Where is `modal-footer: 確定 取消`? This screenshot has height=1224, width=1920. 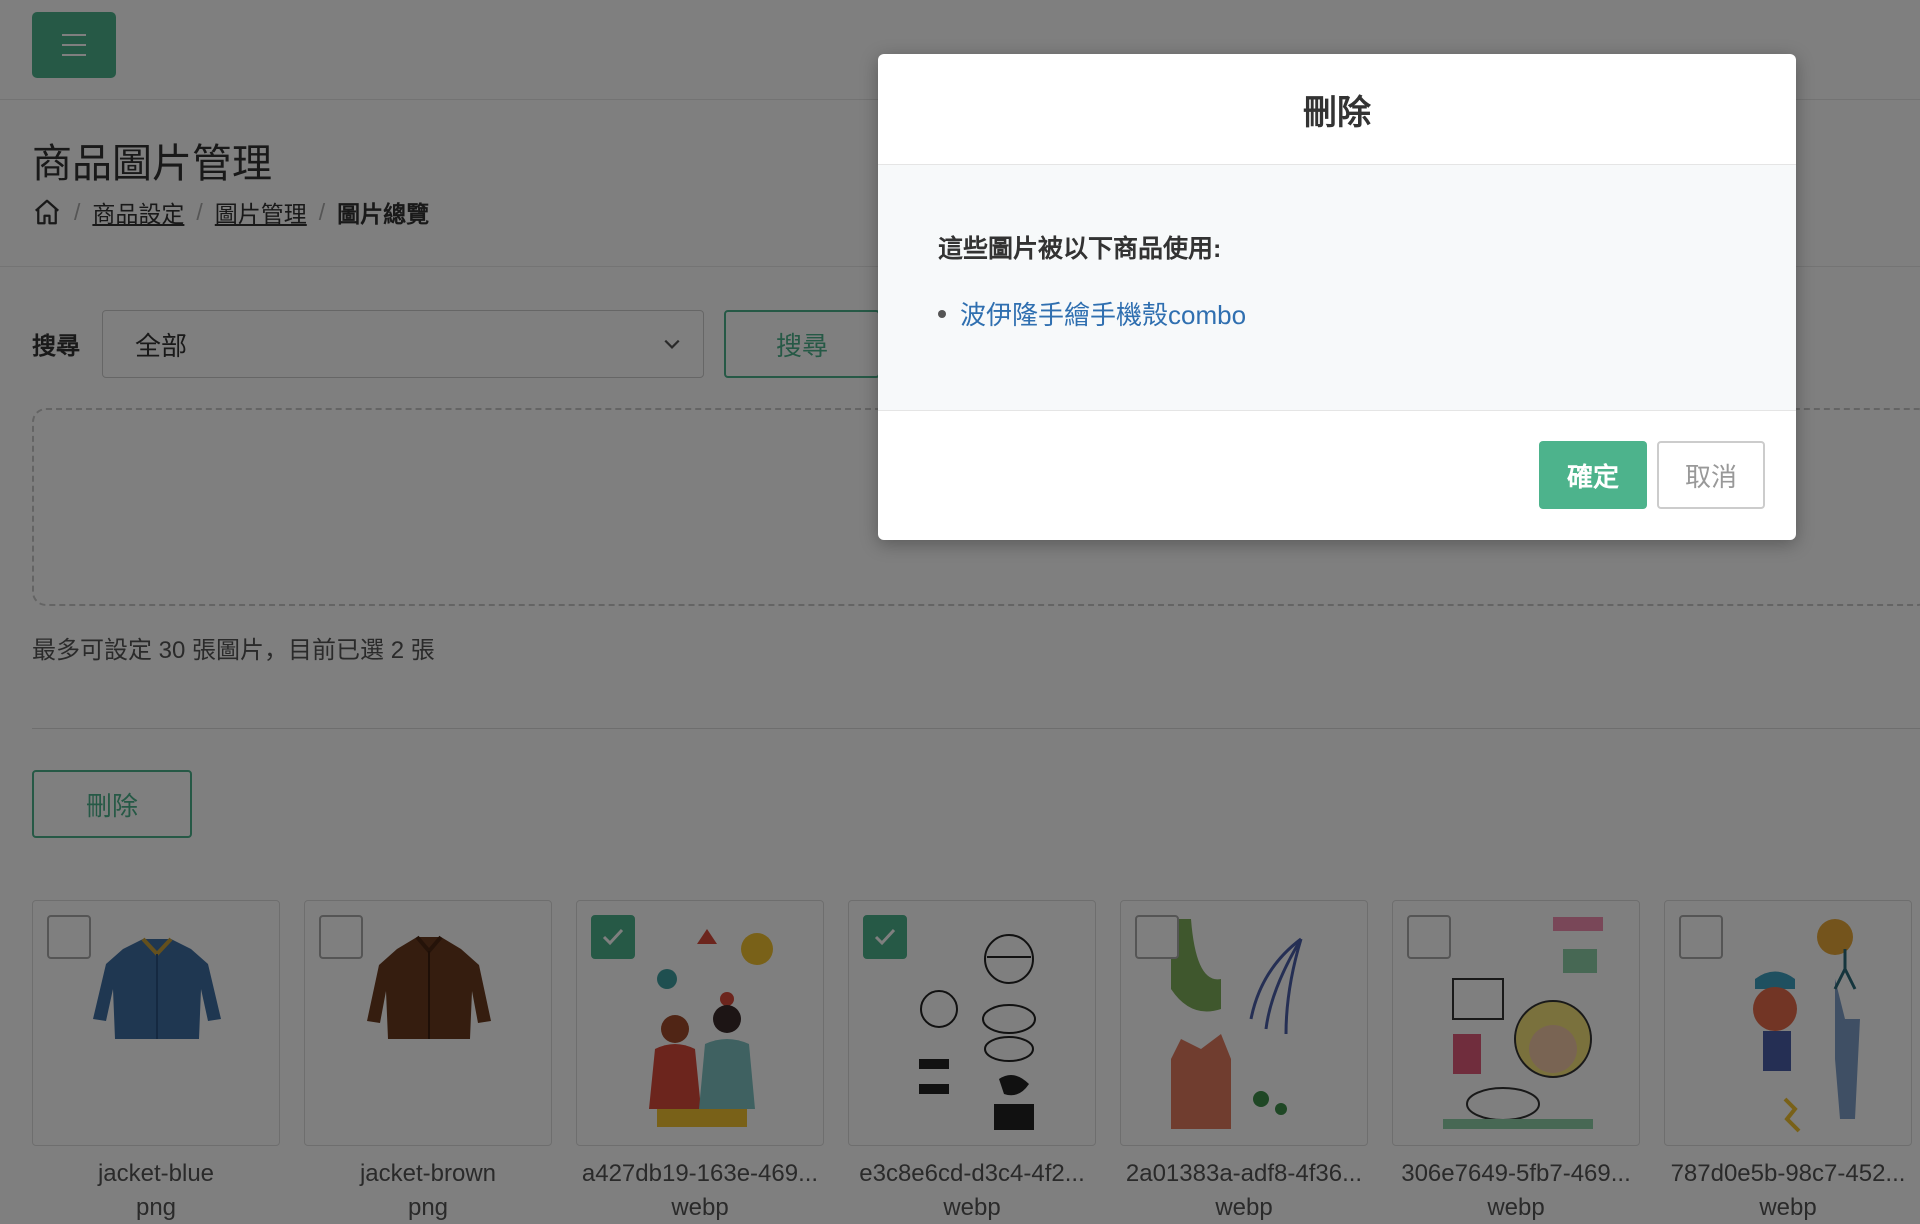 modal-footer: 確定 取消 is located at coordinates (1337, 475).